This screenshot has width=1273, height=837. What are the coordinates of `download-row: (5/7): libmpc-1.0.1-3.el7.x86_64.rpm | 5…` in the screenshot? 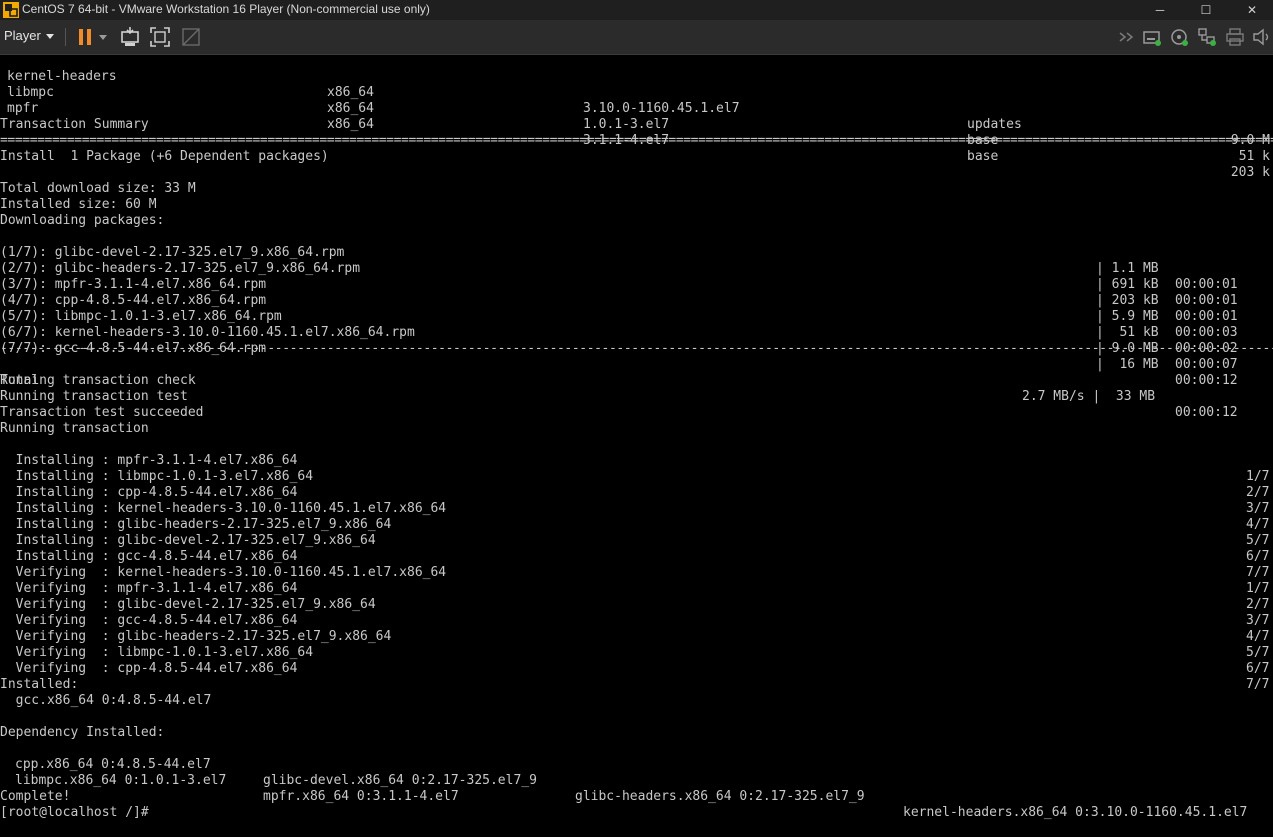 It's located at (619, 324).